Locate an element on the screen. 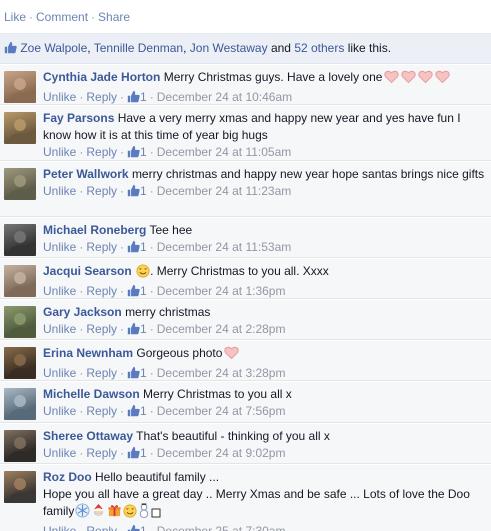  comment-message: . Merry Christmas to you all. Xxxx is located at coordinates (239, 271).